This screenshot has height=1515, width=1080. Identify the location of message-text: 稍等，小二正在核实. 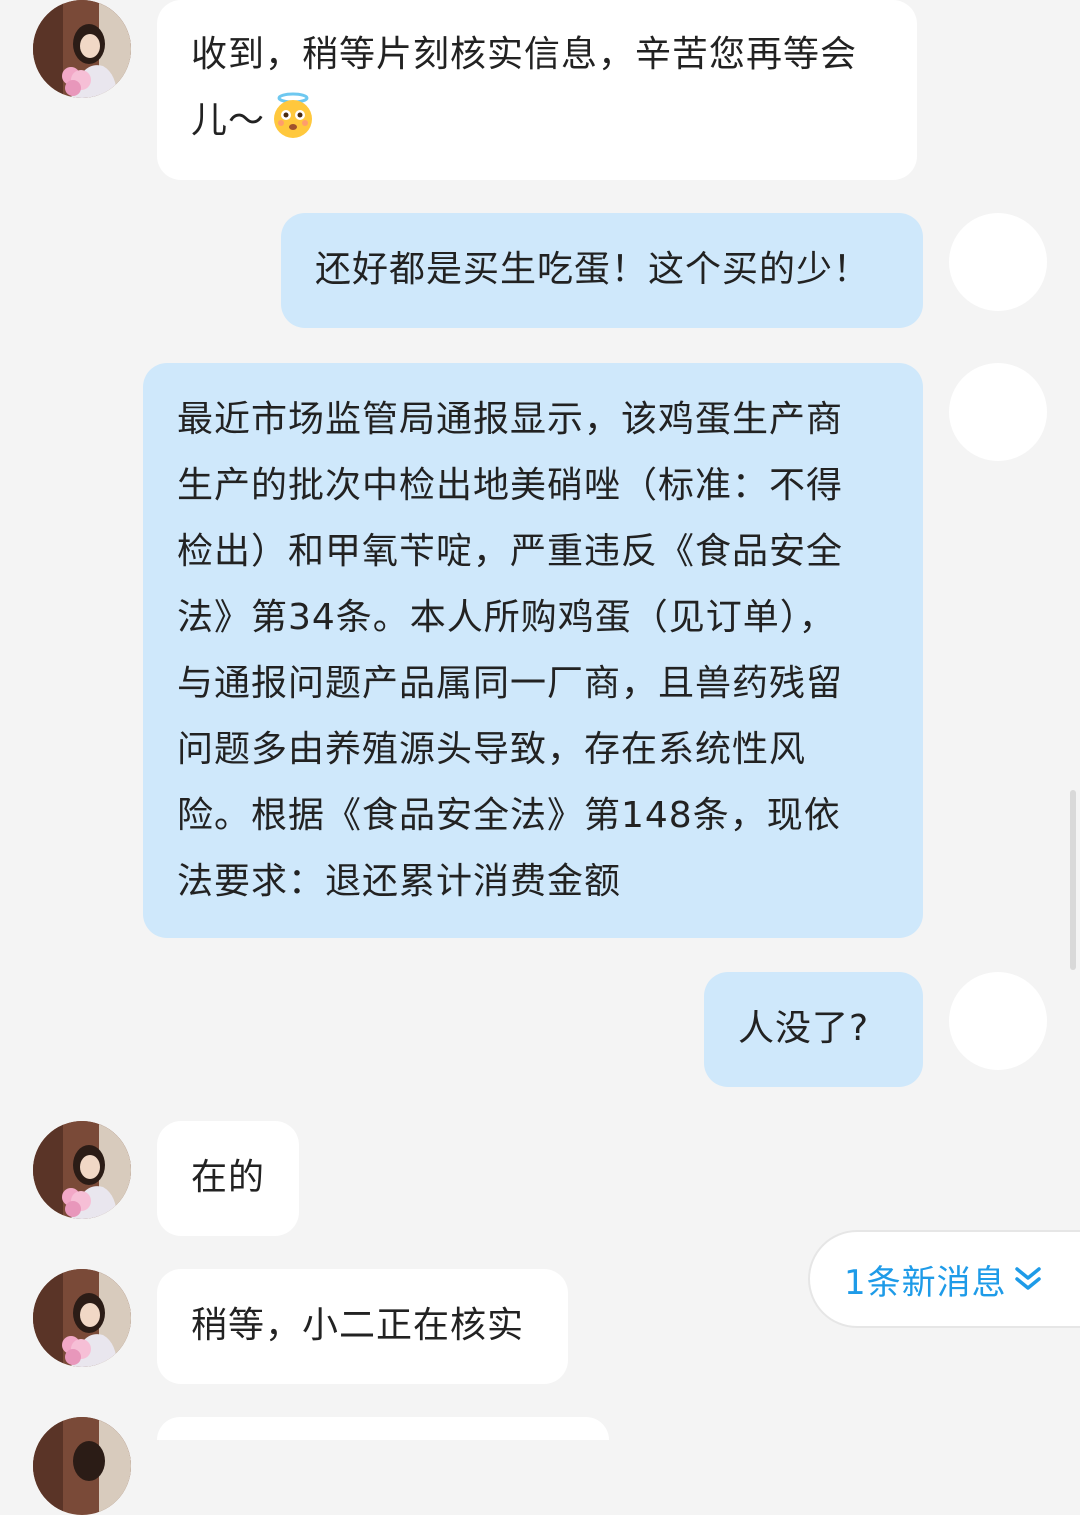
(358, 1325).